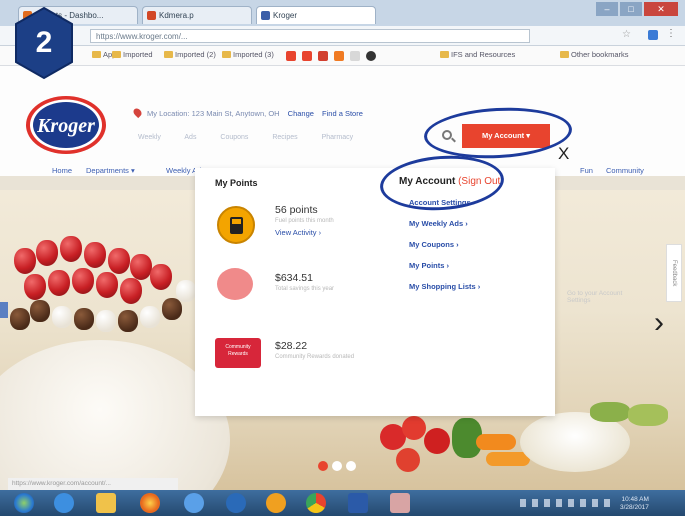 Image resolution: width=685 pixels, height=516 pixels. I want to click on community-value: $28.22, so click(291, 346).